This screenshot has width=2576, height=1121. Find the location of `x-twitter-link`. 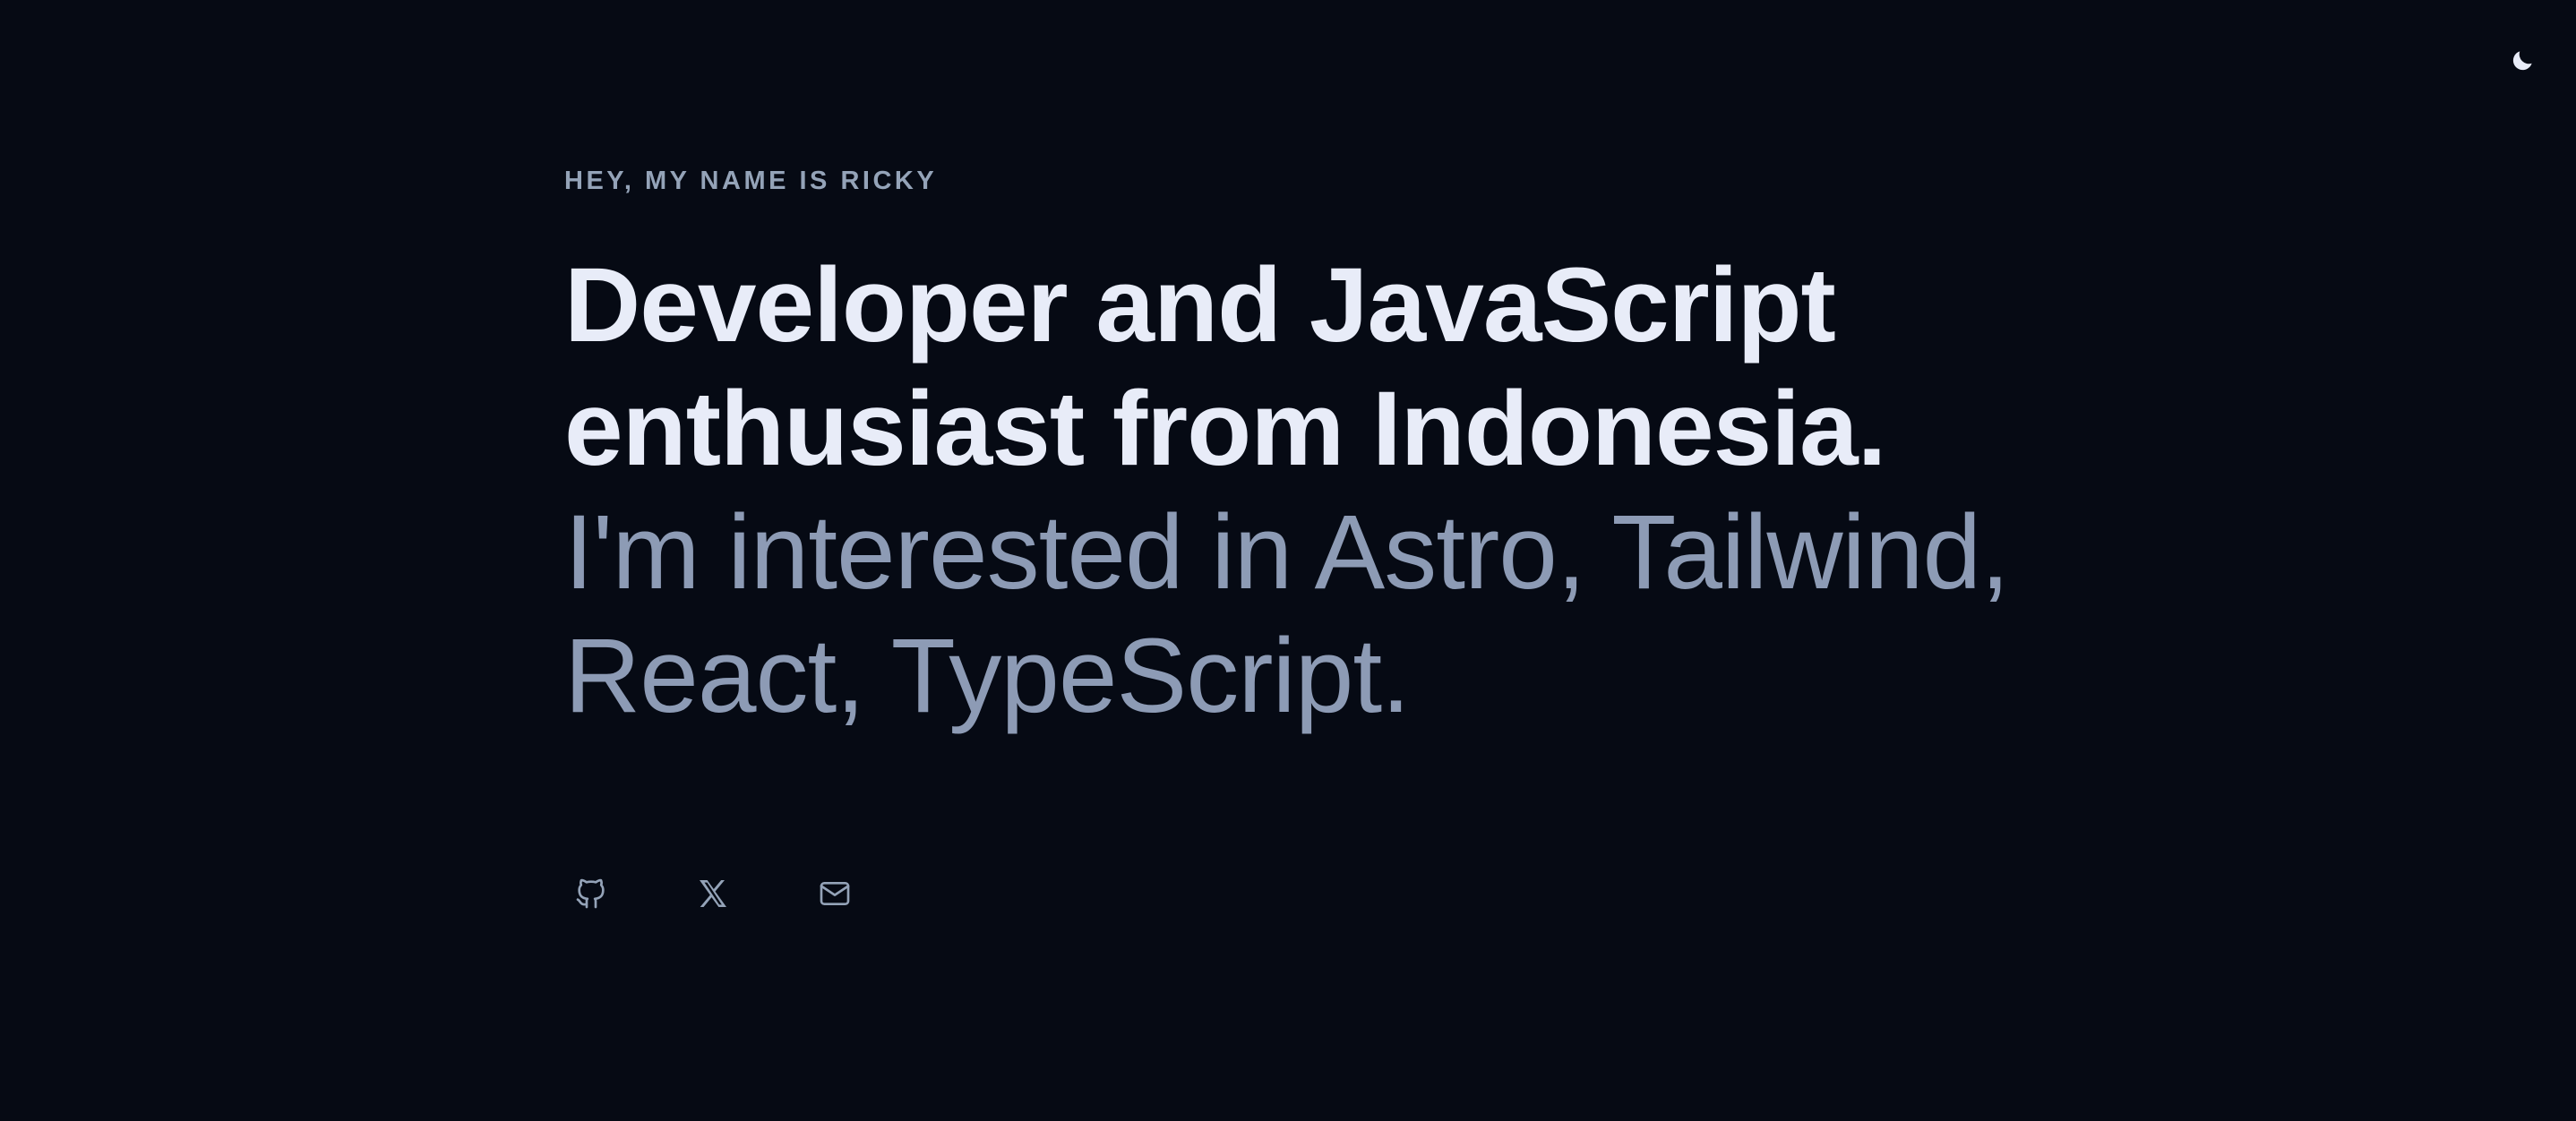

x-twitter-link is located at coordinates (713, 893).